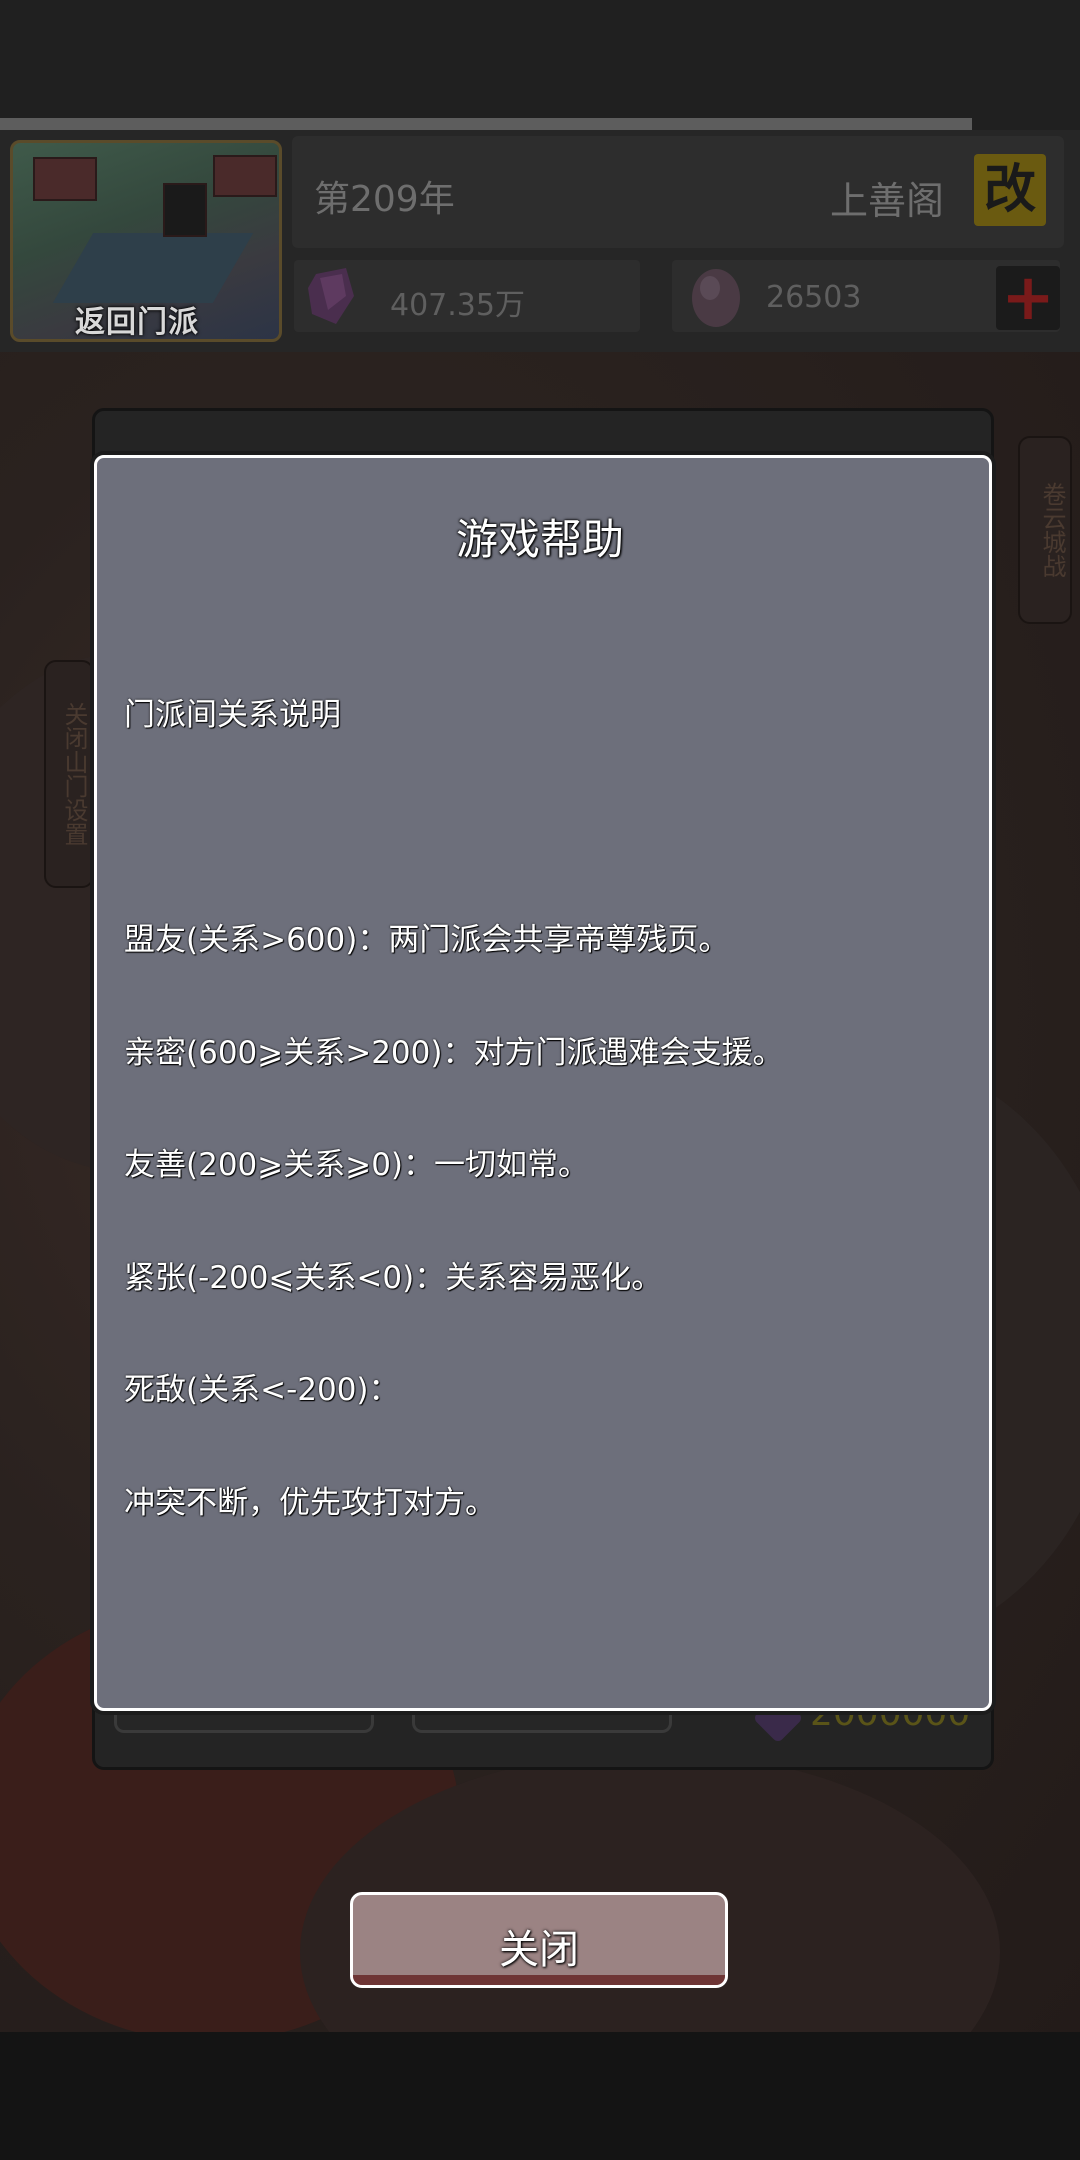  I want to click on help-line: 盟友(关系>600)：两门派会共享帝尊残页。, so click(427, 940).